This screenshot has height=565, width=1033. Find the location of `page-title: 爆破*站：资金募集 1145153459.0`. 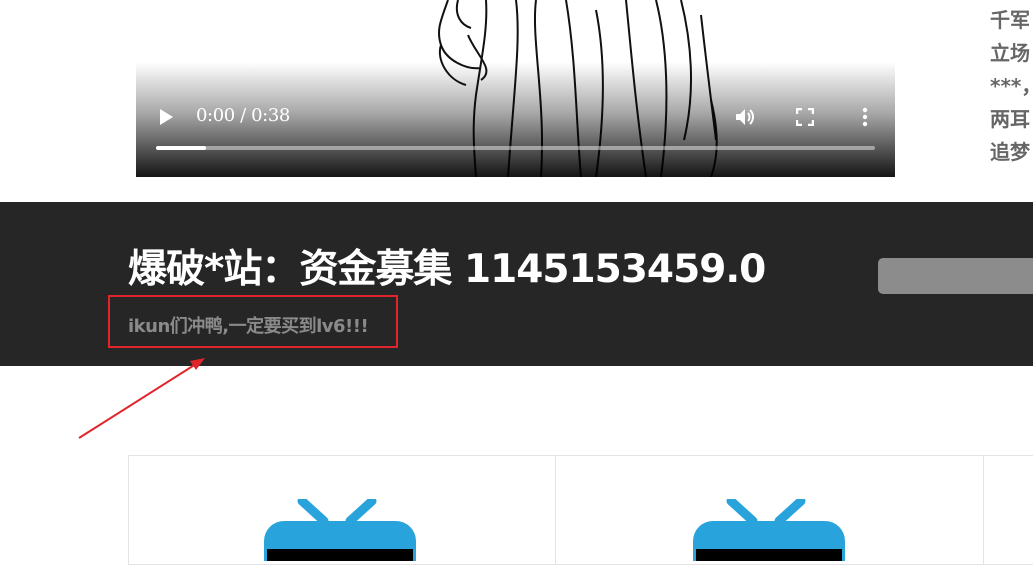

page-title: 爆破*站：资金募集 1145153459.0 is located at coordinates (447, 269).